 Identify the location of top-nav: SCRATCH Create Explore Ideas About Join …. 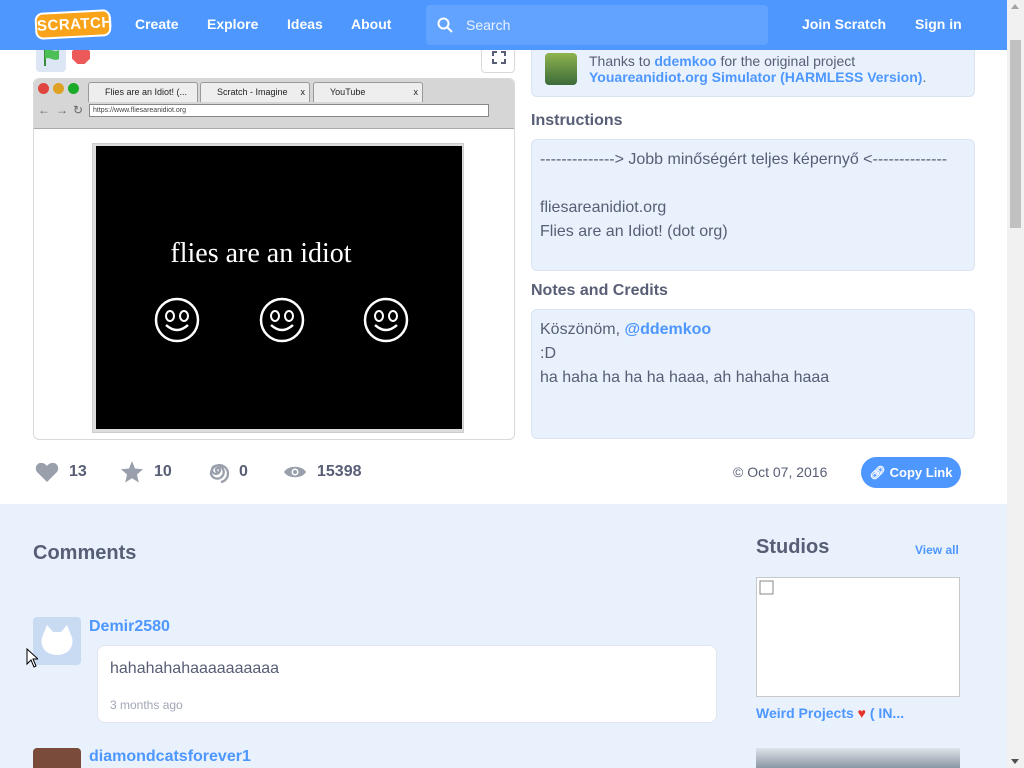
(503, 25).